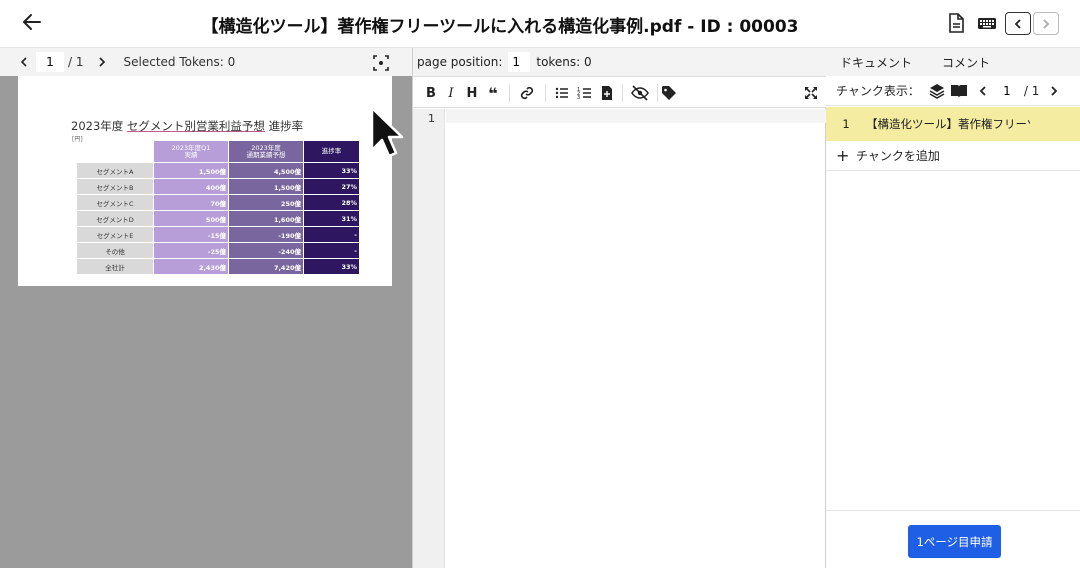 The height and width of the screenshot is (568, 1080). I want to click on heading-icon: H, so click(472, 93).